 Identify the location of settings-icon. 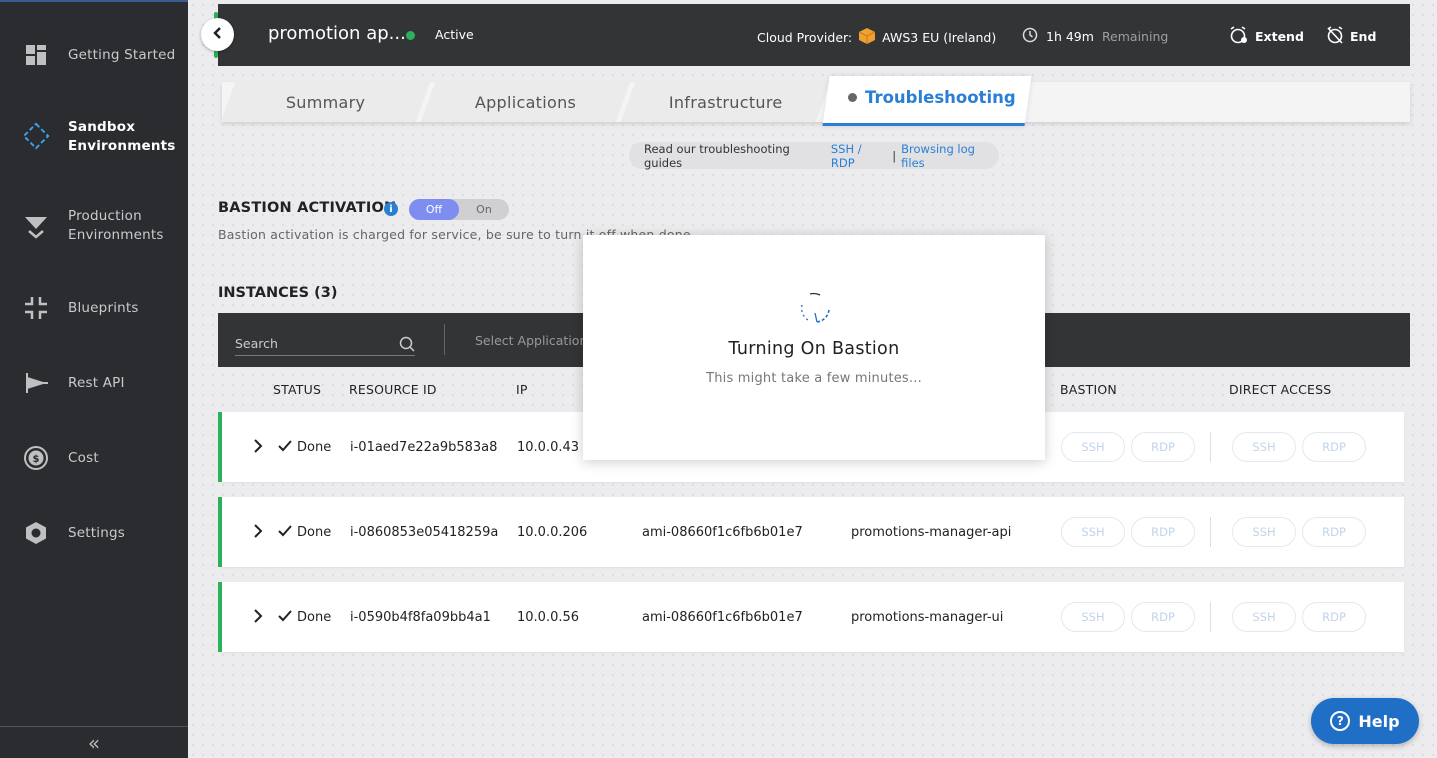
(36, 533).